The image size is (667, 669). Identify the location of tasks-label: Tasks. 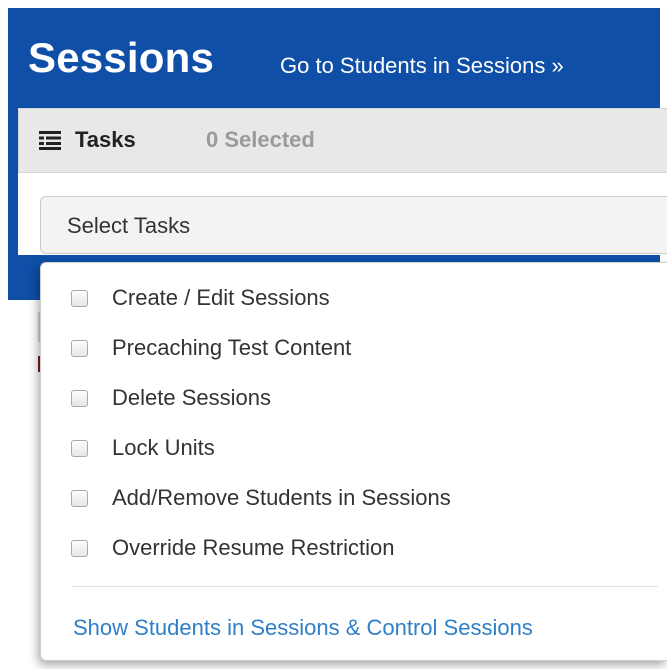
(105, 139).